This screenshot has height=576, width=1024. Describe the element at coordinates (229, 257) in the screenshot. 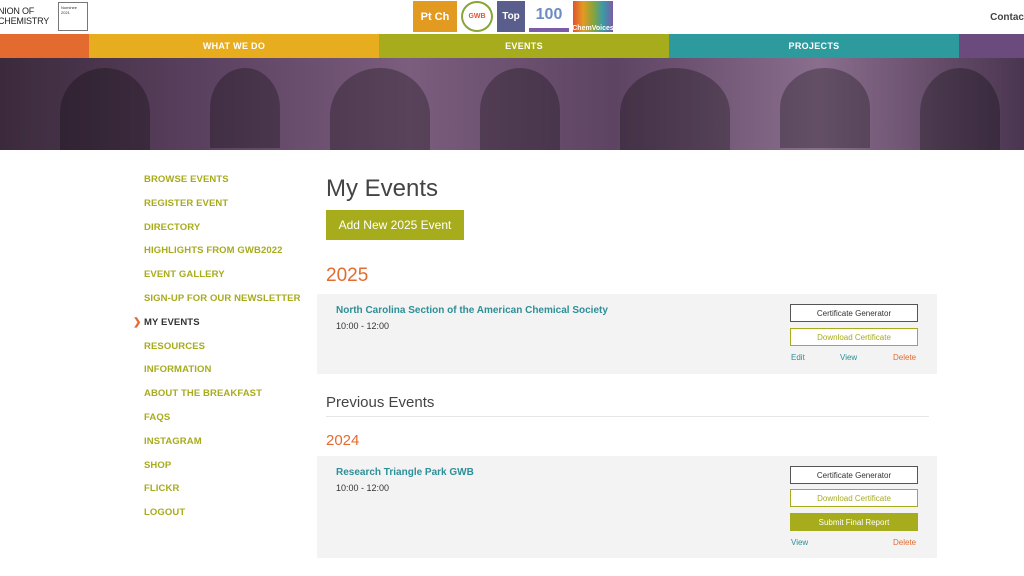

I see `sidebar-item-highlights: HIGHLIGHTS FROM GWB2022` at that location.